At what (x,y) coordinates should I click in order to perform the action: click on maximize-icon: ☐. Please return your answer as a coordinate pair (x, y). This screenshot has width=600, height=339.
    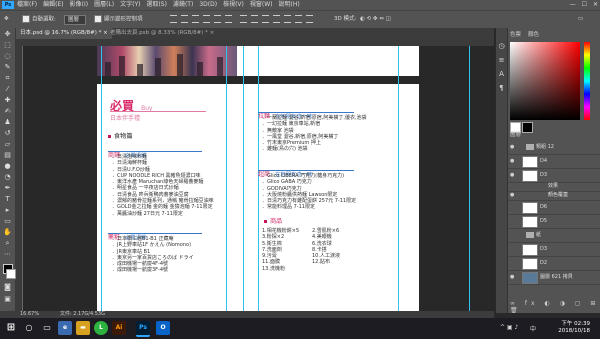
    Looking at the image, I should click on (584, 5).